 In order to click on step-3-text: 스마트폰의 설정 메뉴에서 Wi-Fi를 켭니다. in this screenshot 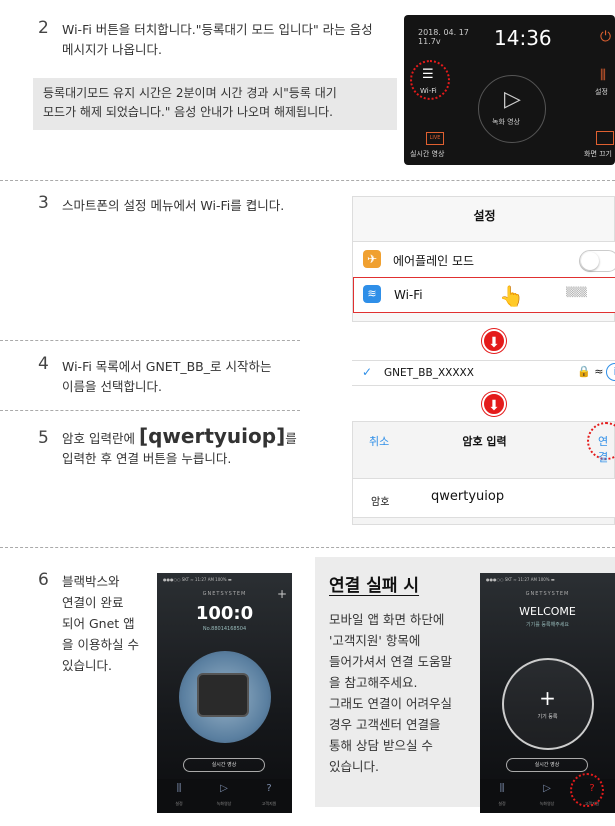, I will do `click(173, 205)`.